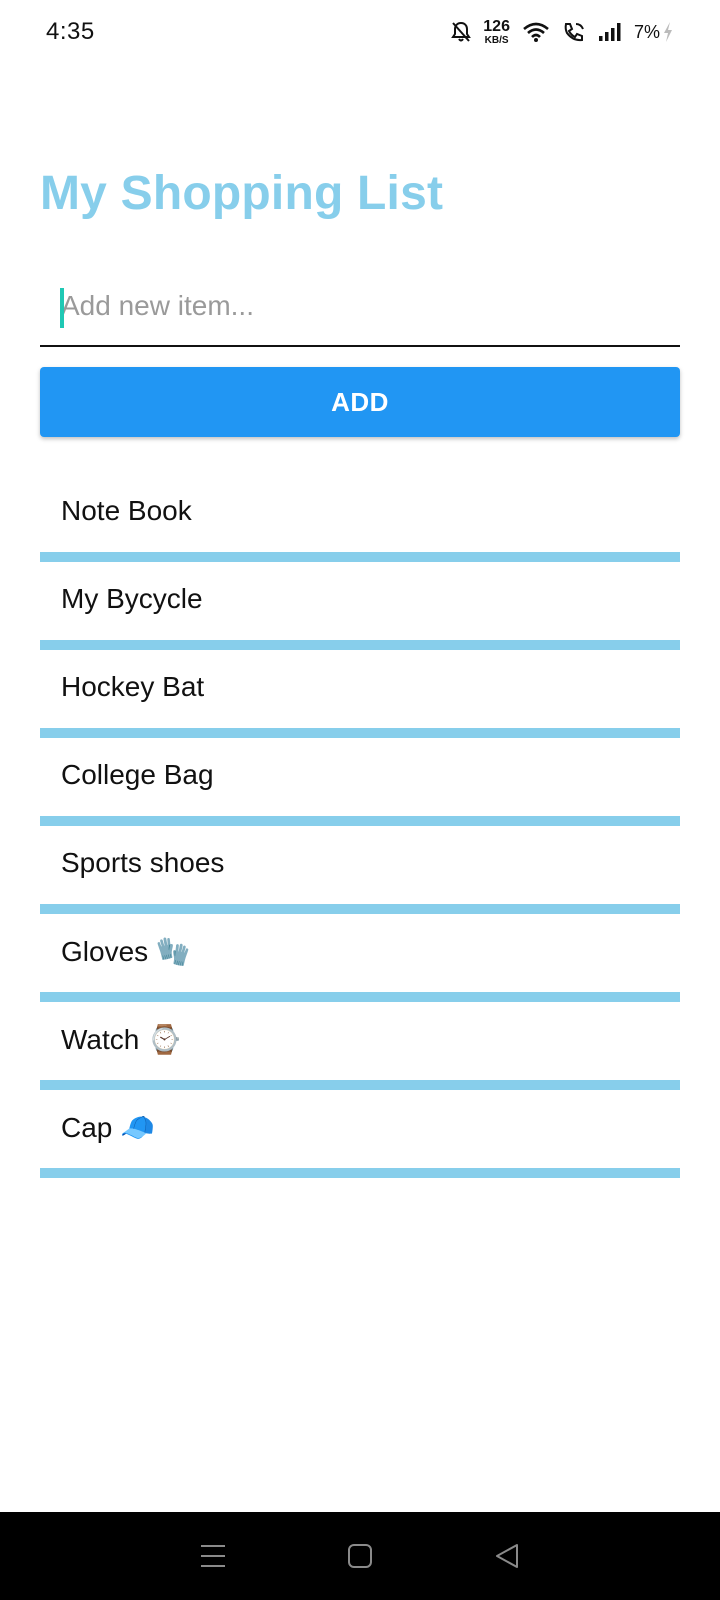 The width and height of the screenshot is (720, 1600). I want to click on list-item-label: Watch ⌚, so click(121, 1039).